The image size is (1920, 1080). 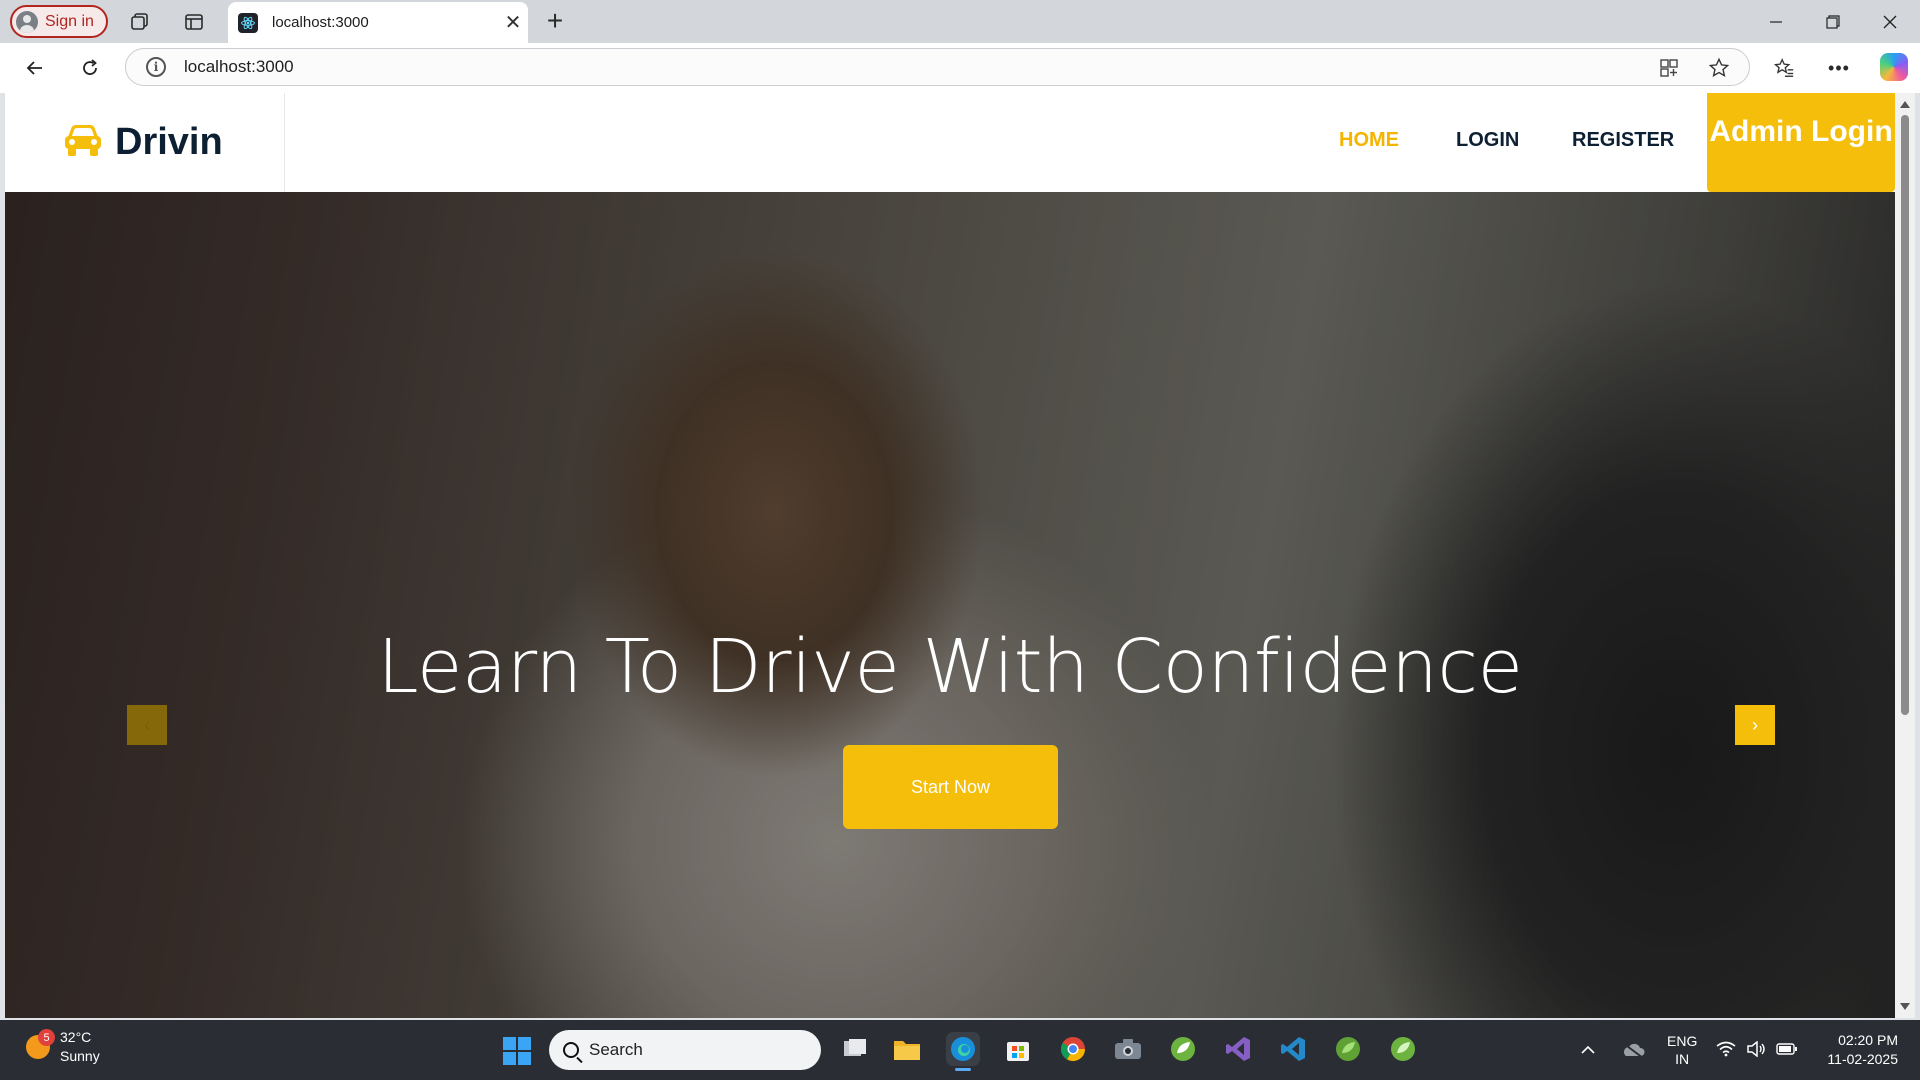 What do you see at coordinates (90, 68) in the screenshot?
I see `refresh-icon` at bounding box center [90, 68].